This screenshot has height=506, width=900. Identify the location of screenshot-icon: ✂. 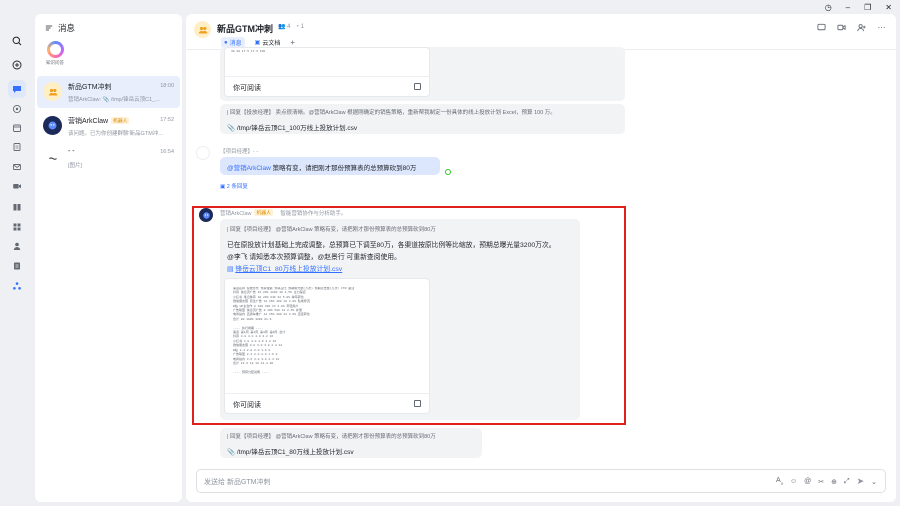
(821, 482).